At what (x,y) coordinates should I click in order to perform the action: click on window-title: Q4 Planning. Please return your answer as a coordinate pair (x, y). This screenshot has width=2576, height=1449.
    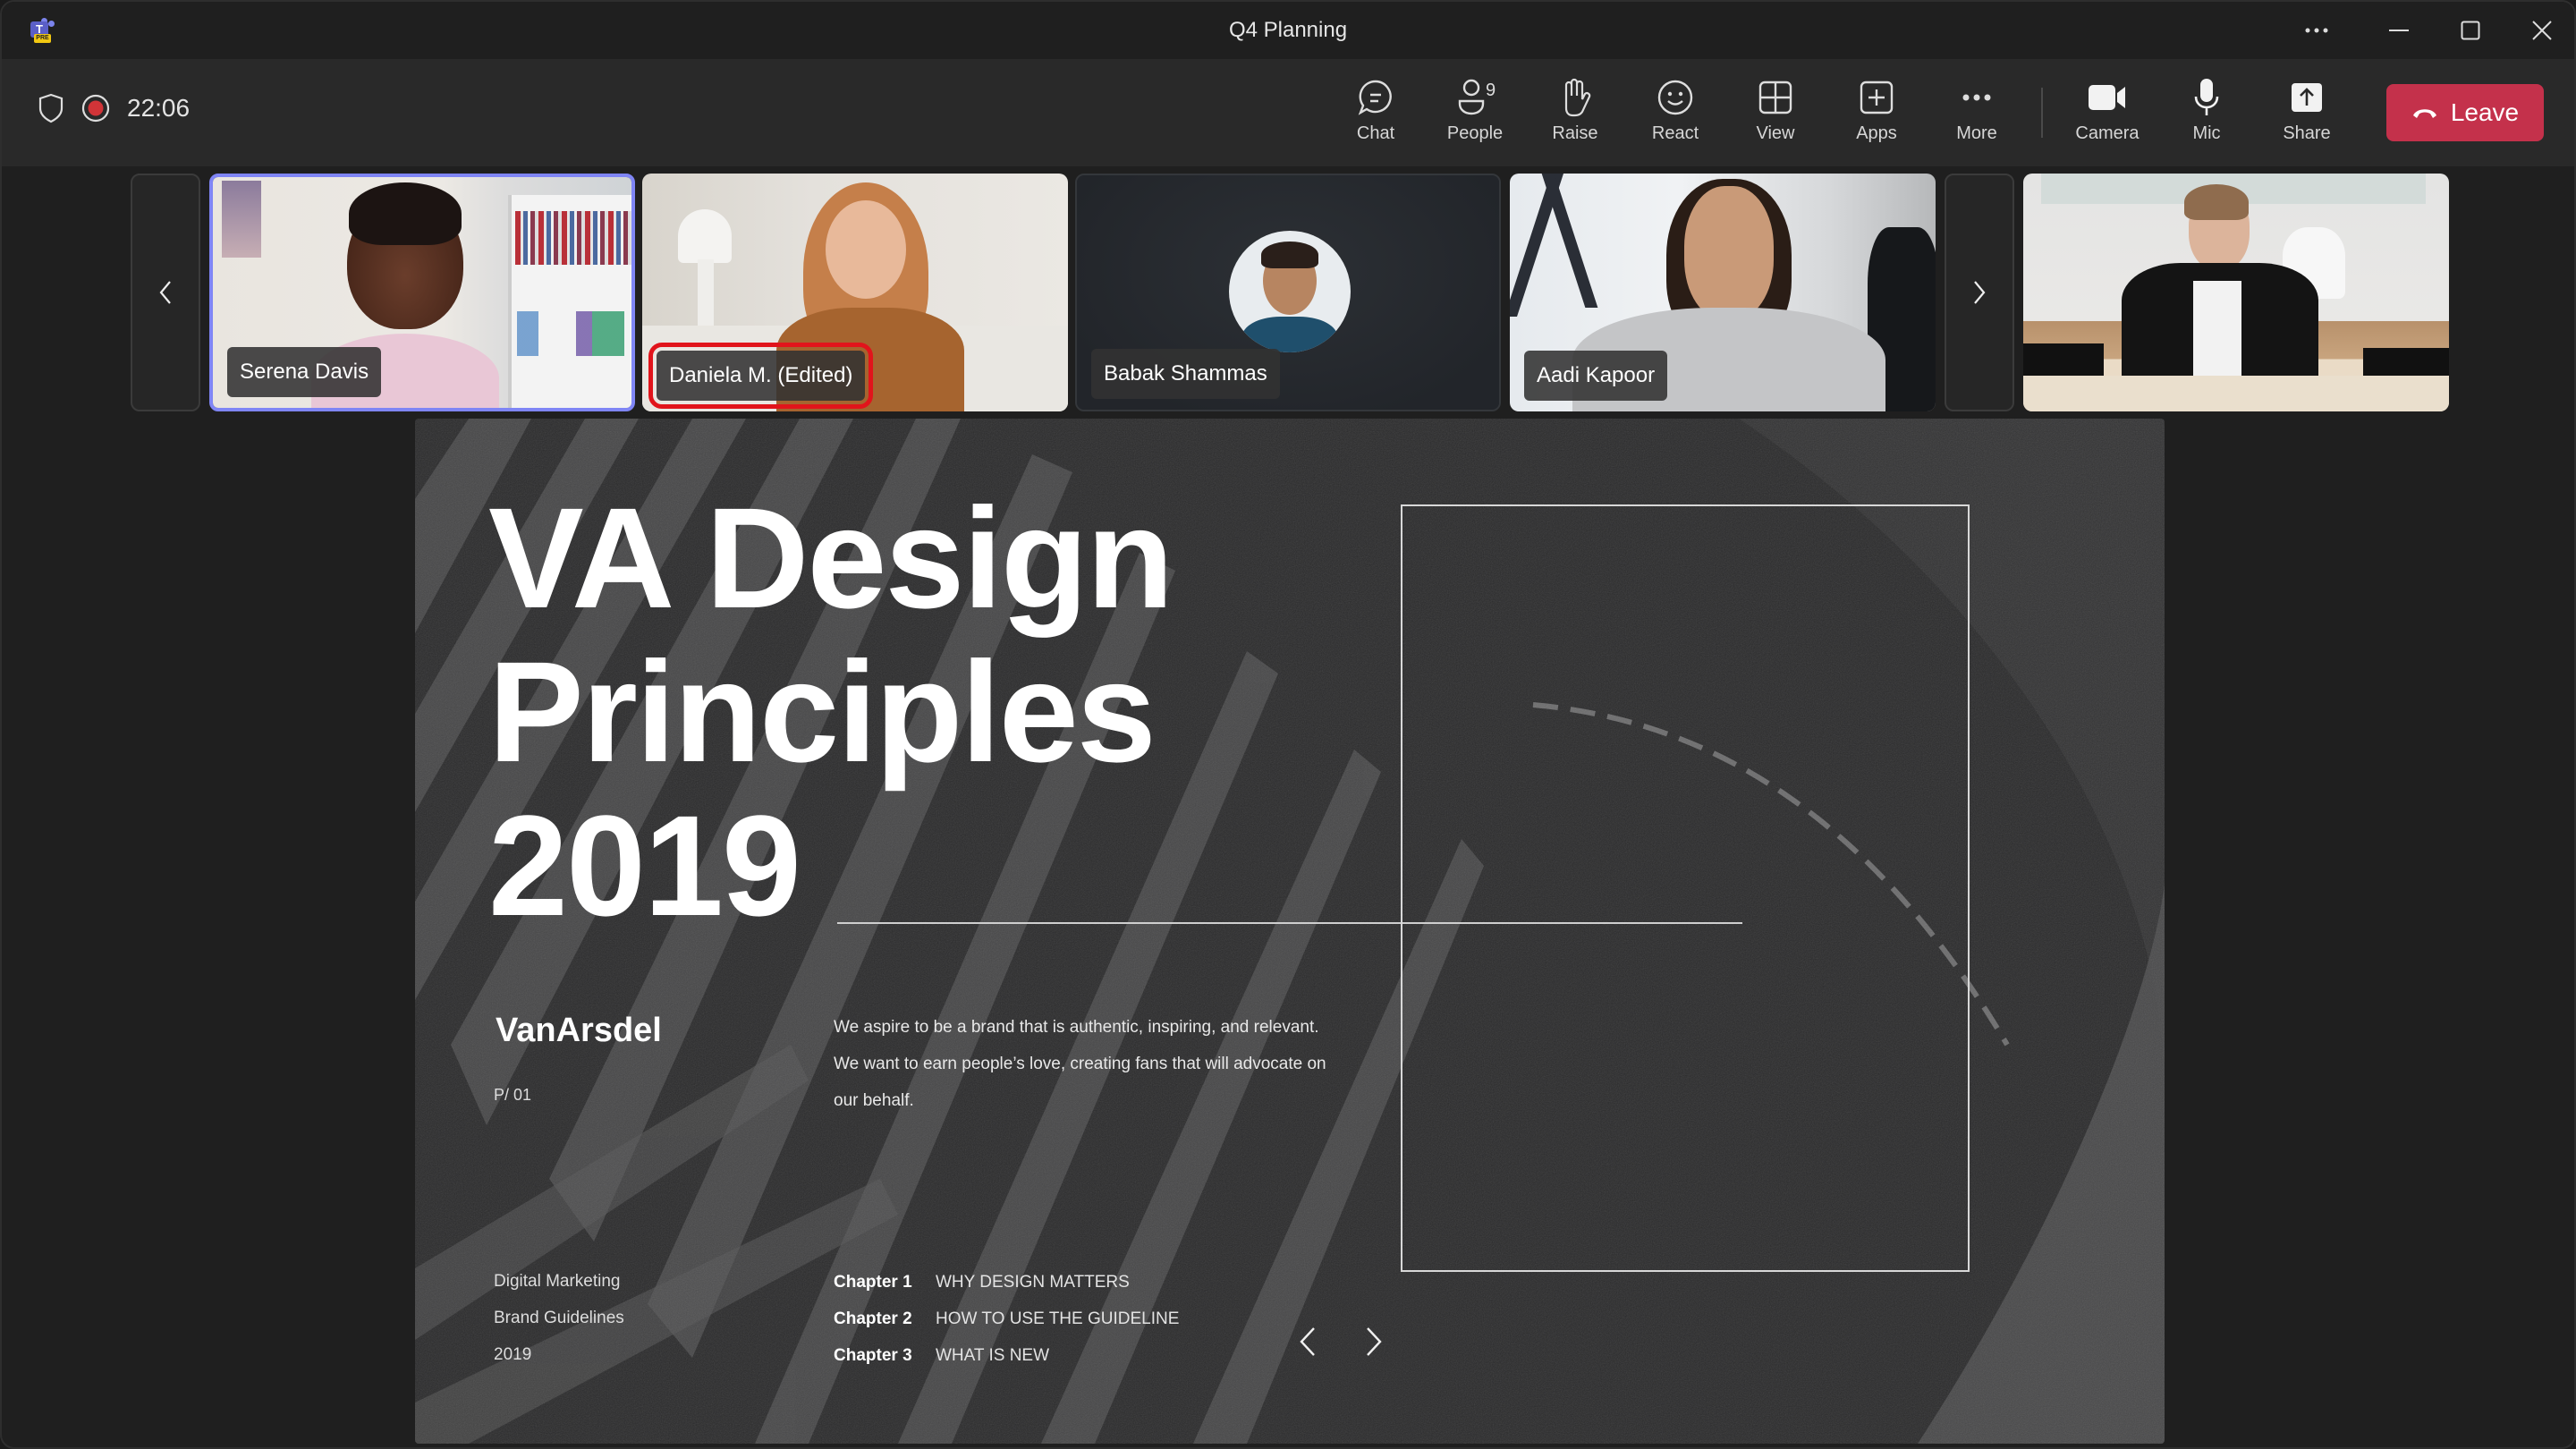
    Looking at the image, I should click on (1288, 30).